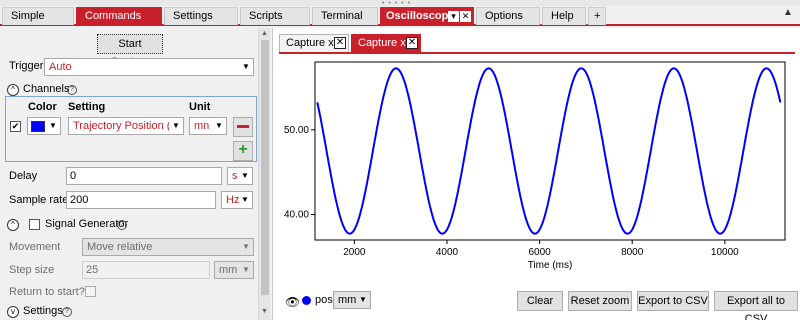  What do you see at coordinates (788, 12) in the screenshot?
I see `tab-scroll-up-icon: ▲` at bounding box center [788, 12].